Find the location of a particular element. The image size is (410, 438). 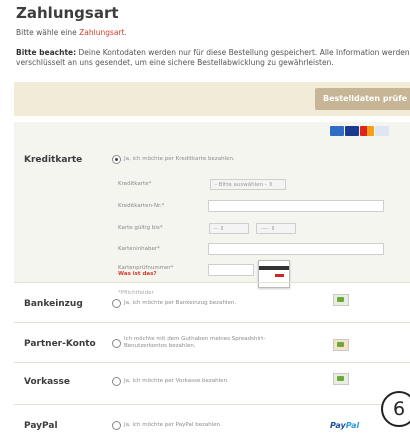

callout-badge: 6 is located at coordinates (395, 409).